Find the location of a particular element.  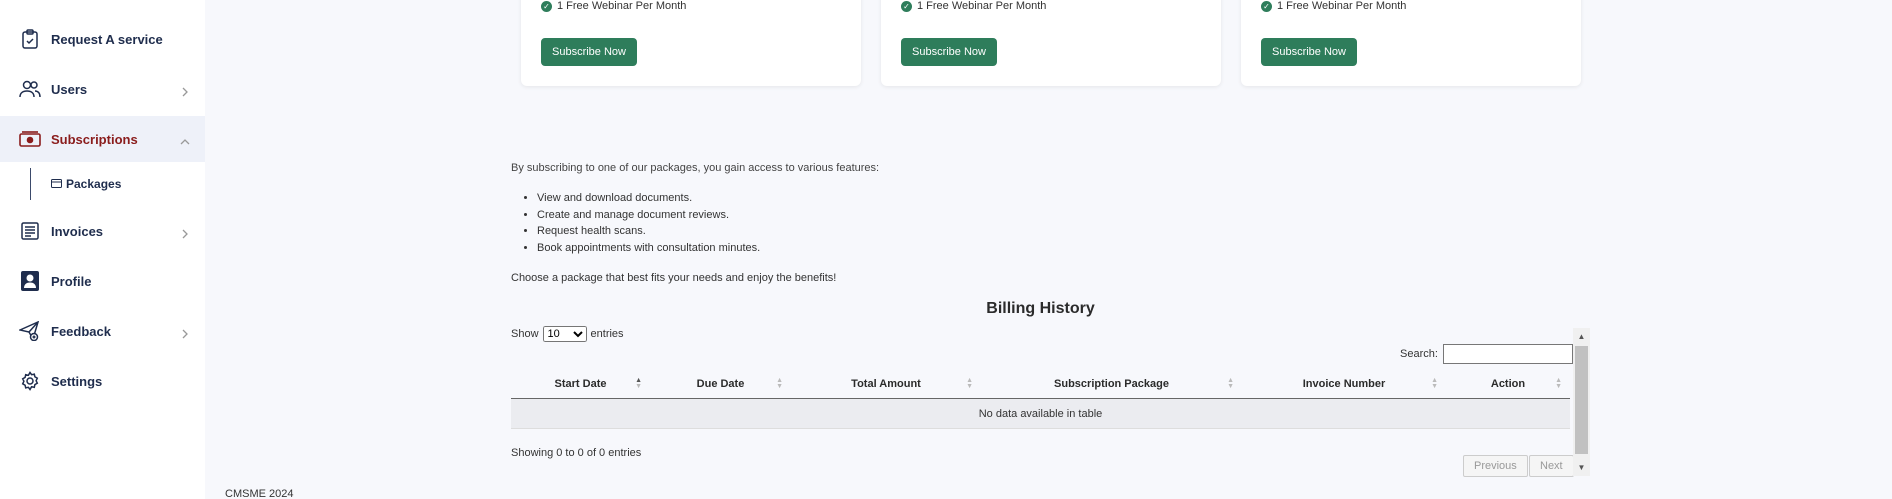

sidebar-item-label: Settings is located at coordinates (77, 381).